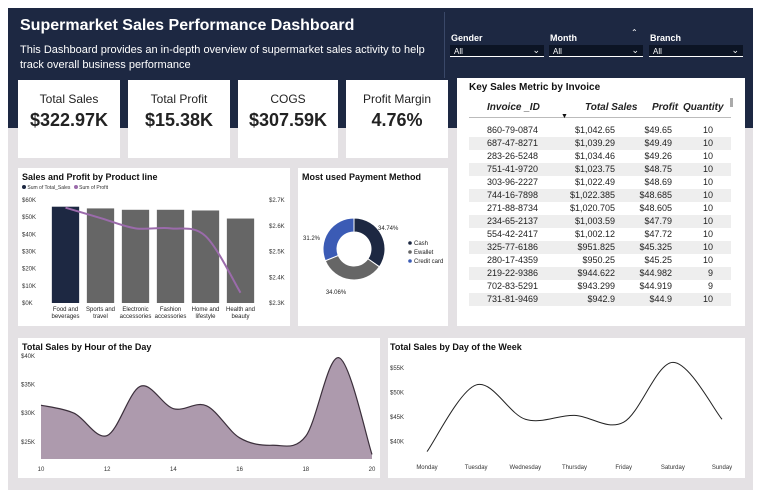 The height and width of the screenshot is (497, 761). What do you see at coordinates (594, 143) in the screenshot?
I see `cell-total-sales: $1,039.29` at bounding box center [594, 143].